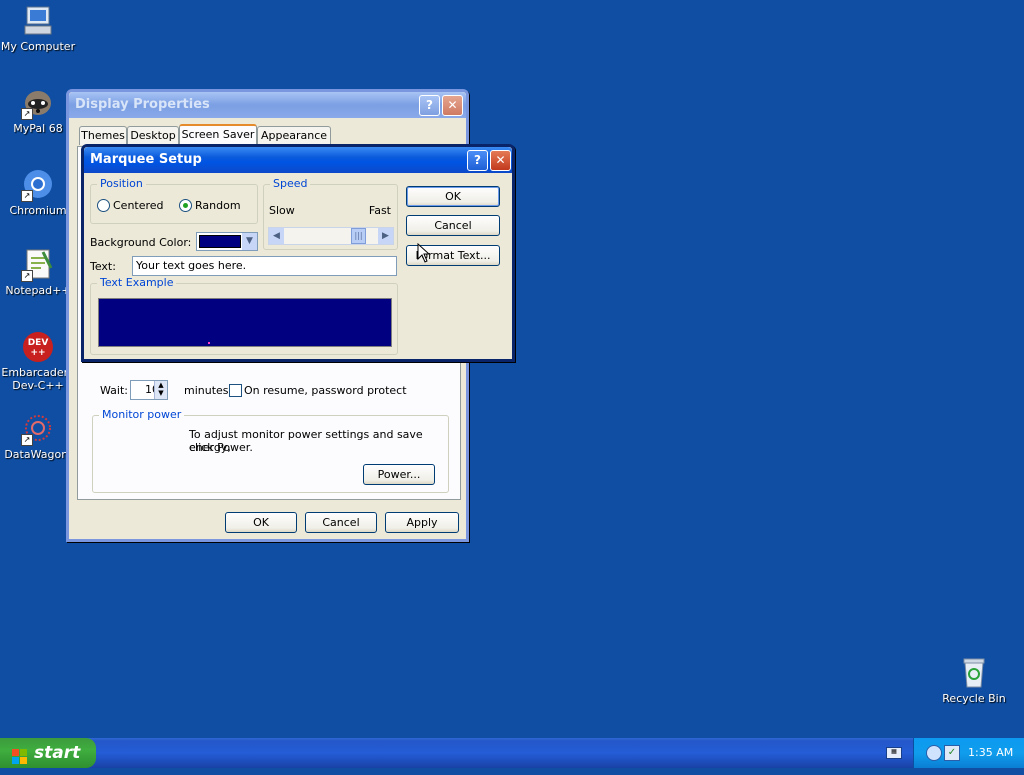 The height and width of the screenshot is (775, 1024). Describe the element at coordinates (38, 185) in the screenshot. I see `chromium-icon: ↗` at that location.